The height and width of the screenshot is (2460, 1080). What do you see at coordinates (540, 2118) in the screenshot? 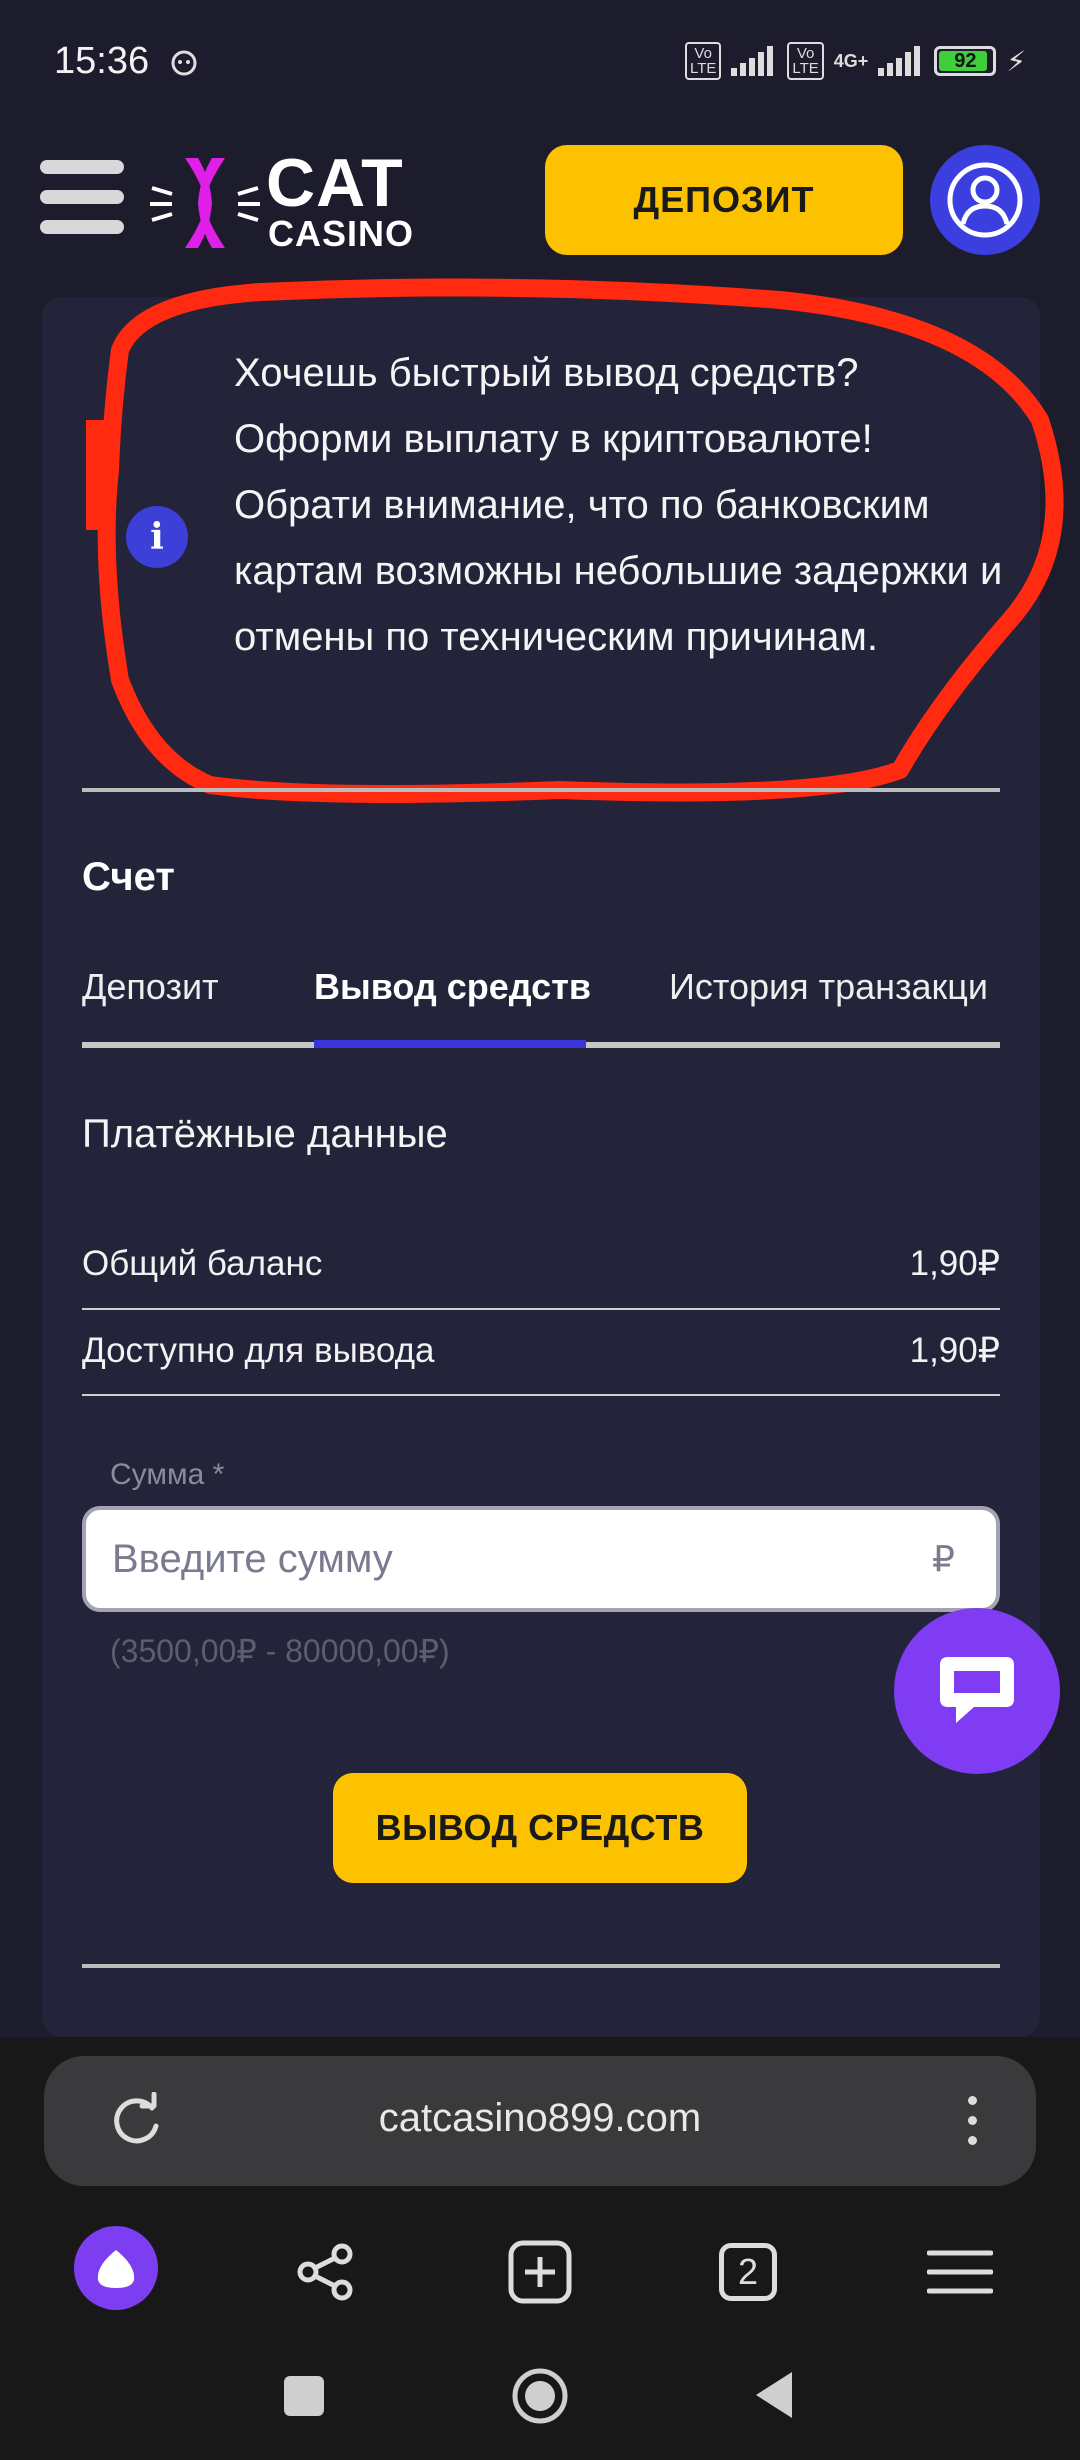
I see `url-text: catcasino899.com` at bounding box center [540, 2118].